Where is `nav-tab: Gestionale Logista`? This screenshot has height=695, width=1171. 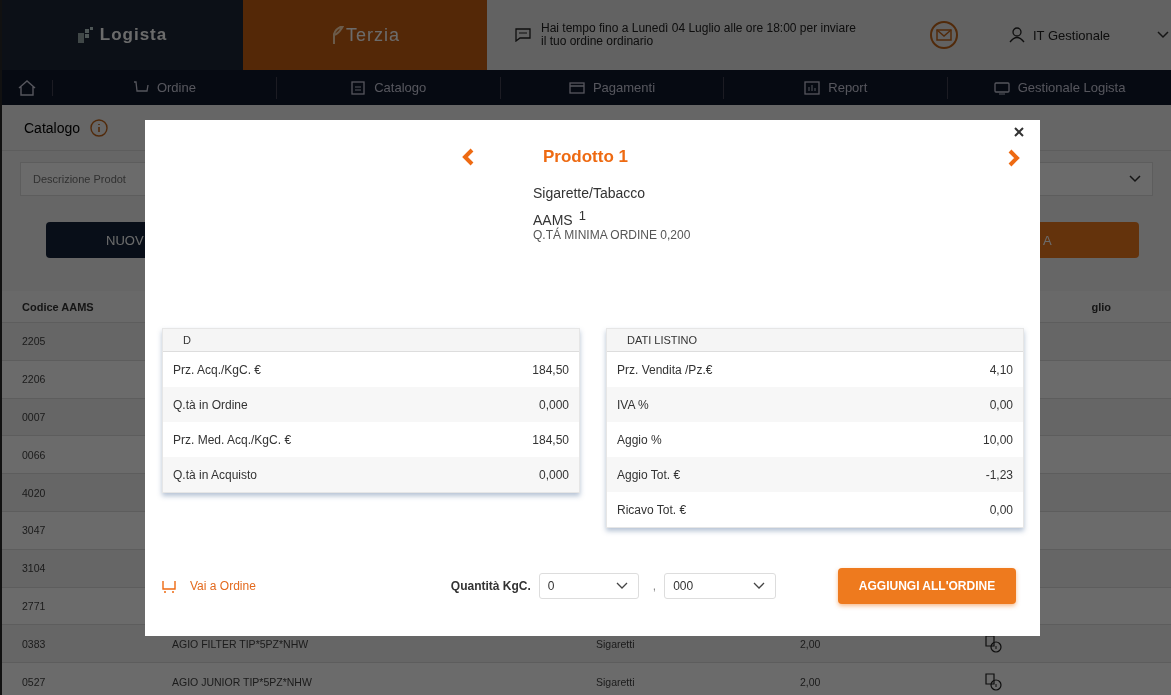 nav-tab: Gestionale Logista is located at coordinates (1059, 87).